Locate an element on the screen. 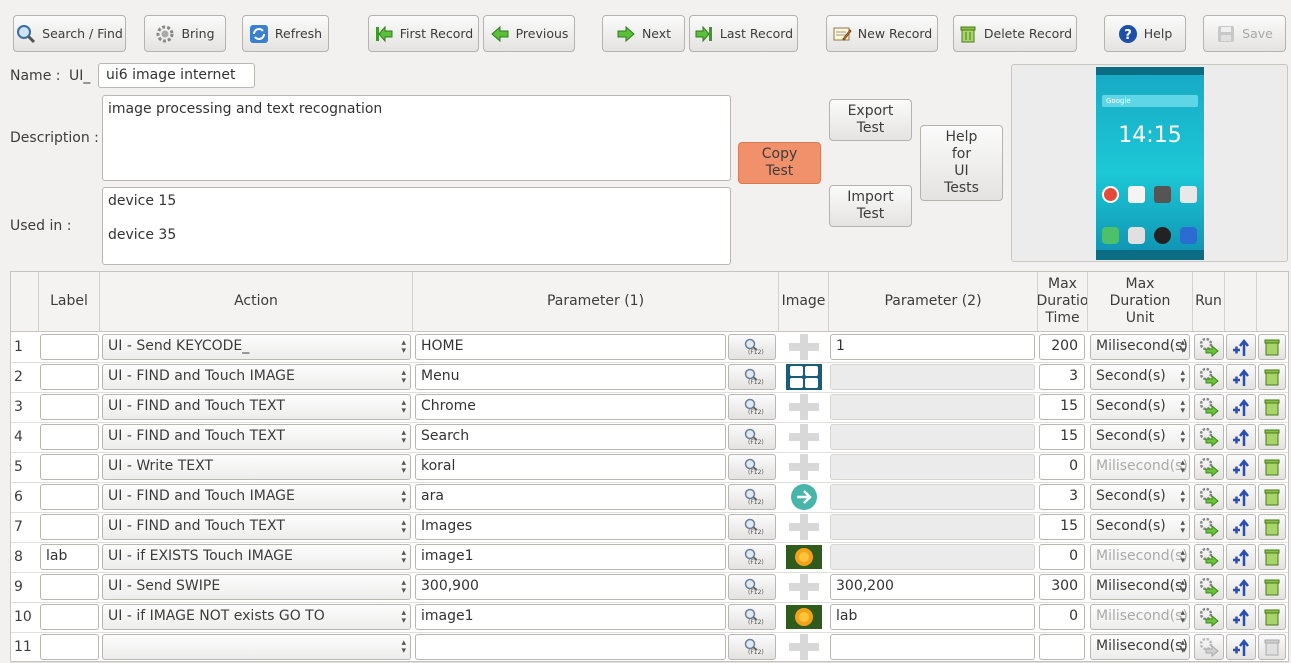  parameter1-column-header: Parameter (1) is located at coordinates (596, 302).